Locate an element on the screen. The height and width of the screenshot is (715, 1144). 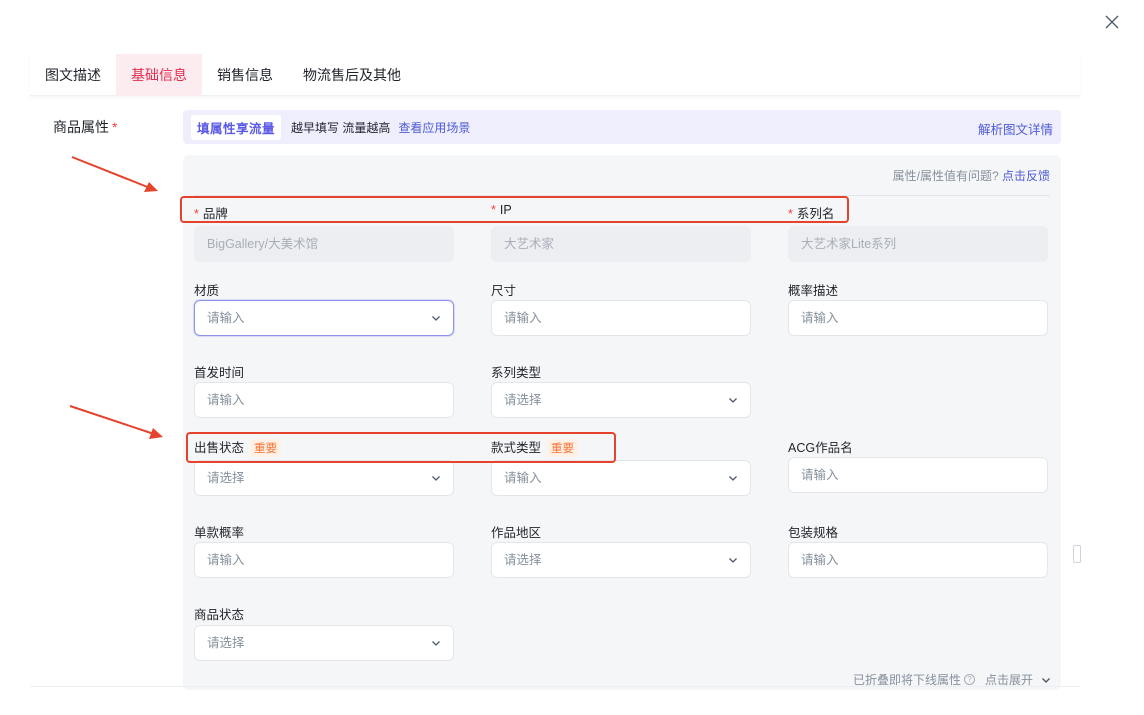
single-prob-input: 请输入 is located at coordinates (324, 560).